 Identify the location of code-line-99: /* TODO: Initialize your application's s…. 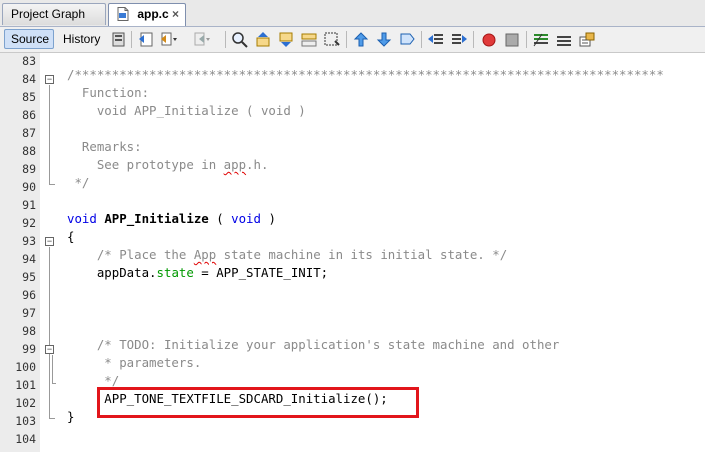
(313, 344).